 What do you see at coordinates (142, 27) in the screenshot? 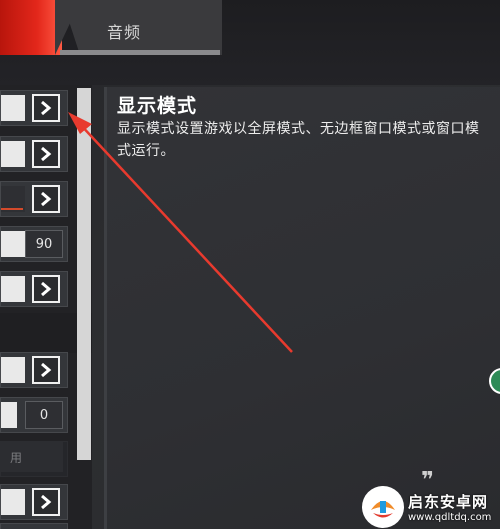
I see `tab-audio` at bounding box center [142, 27].